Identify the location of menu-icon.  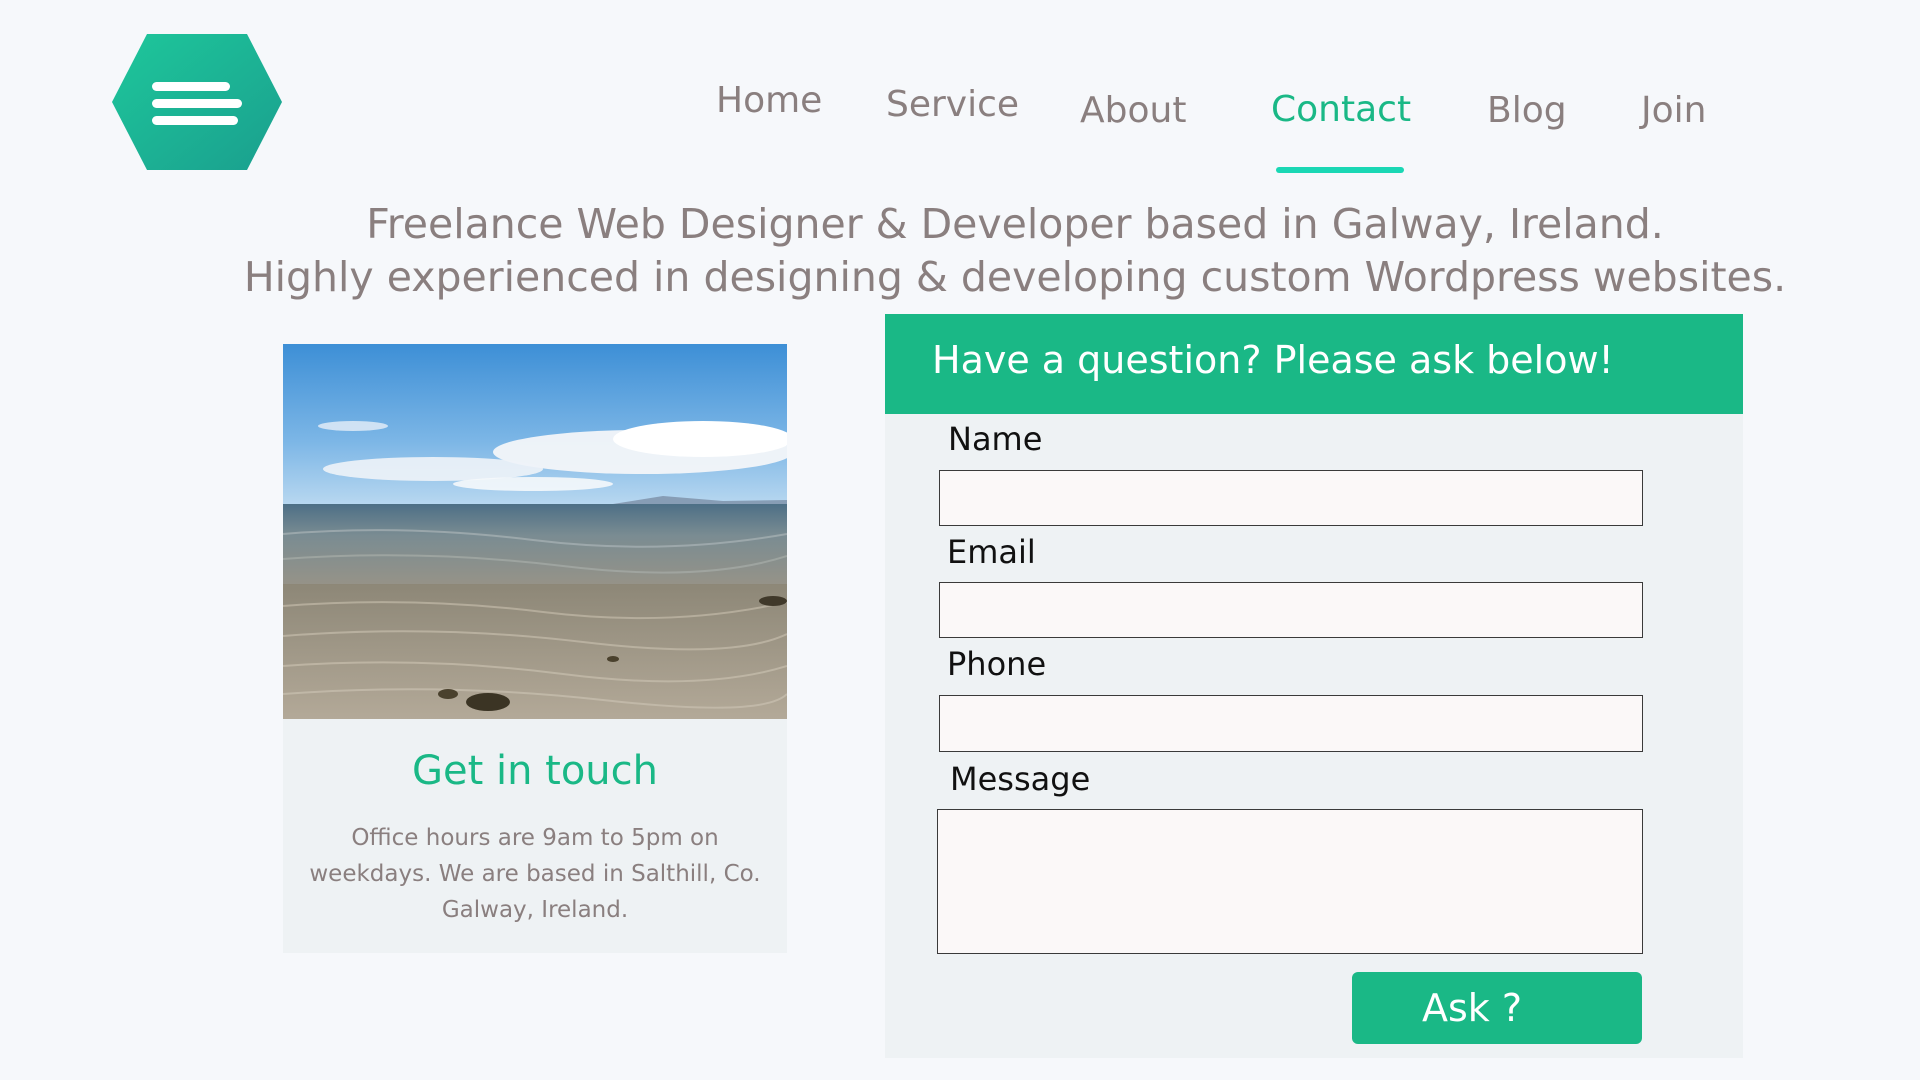
(197, 102).